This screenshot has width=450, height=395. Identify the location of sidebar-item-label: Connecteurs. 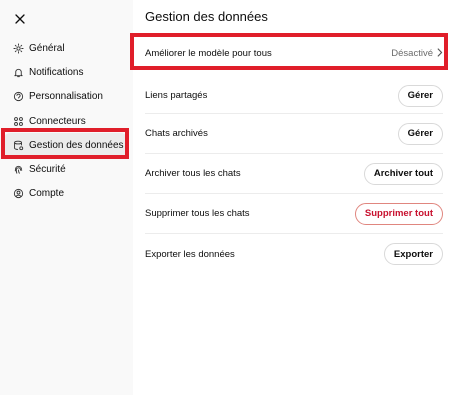
(57, 121).